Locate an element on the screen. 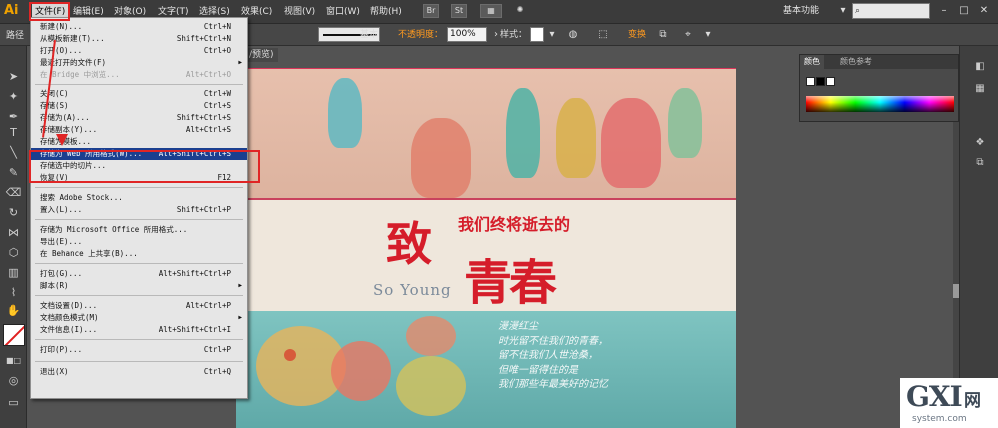  black-swatch is located at coordinates (820, 81).